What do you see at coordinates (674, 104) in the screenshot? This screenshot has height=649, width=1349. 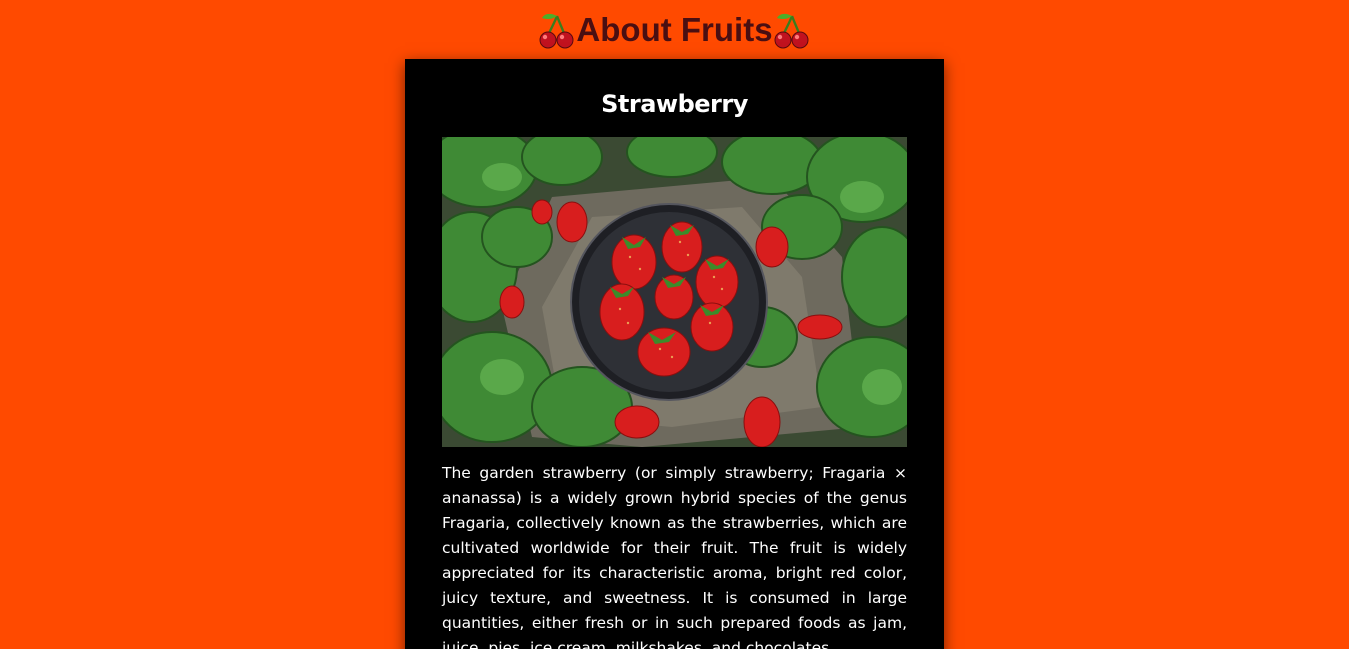 I see `fruit-title: Strawberry` at bounding box center [674, 104].